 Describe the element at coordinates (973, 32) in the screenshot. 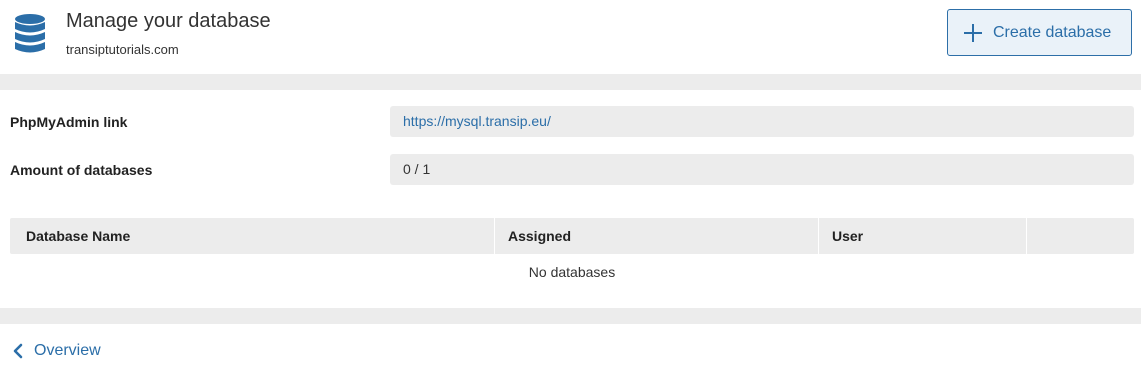

I see `plus-icon` at that location.